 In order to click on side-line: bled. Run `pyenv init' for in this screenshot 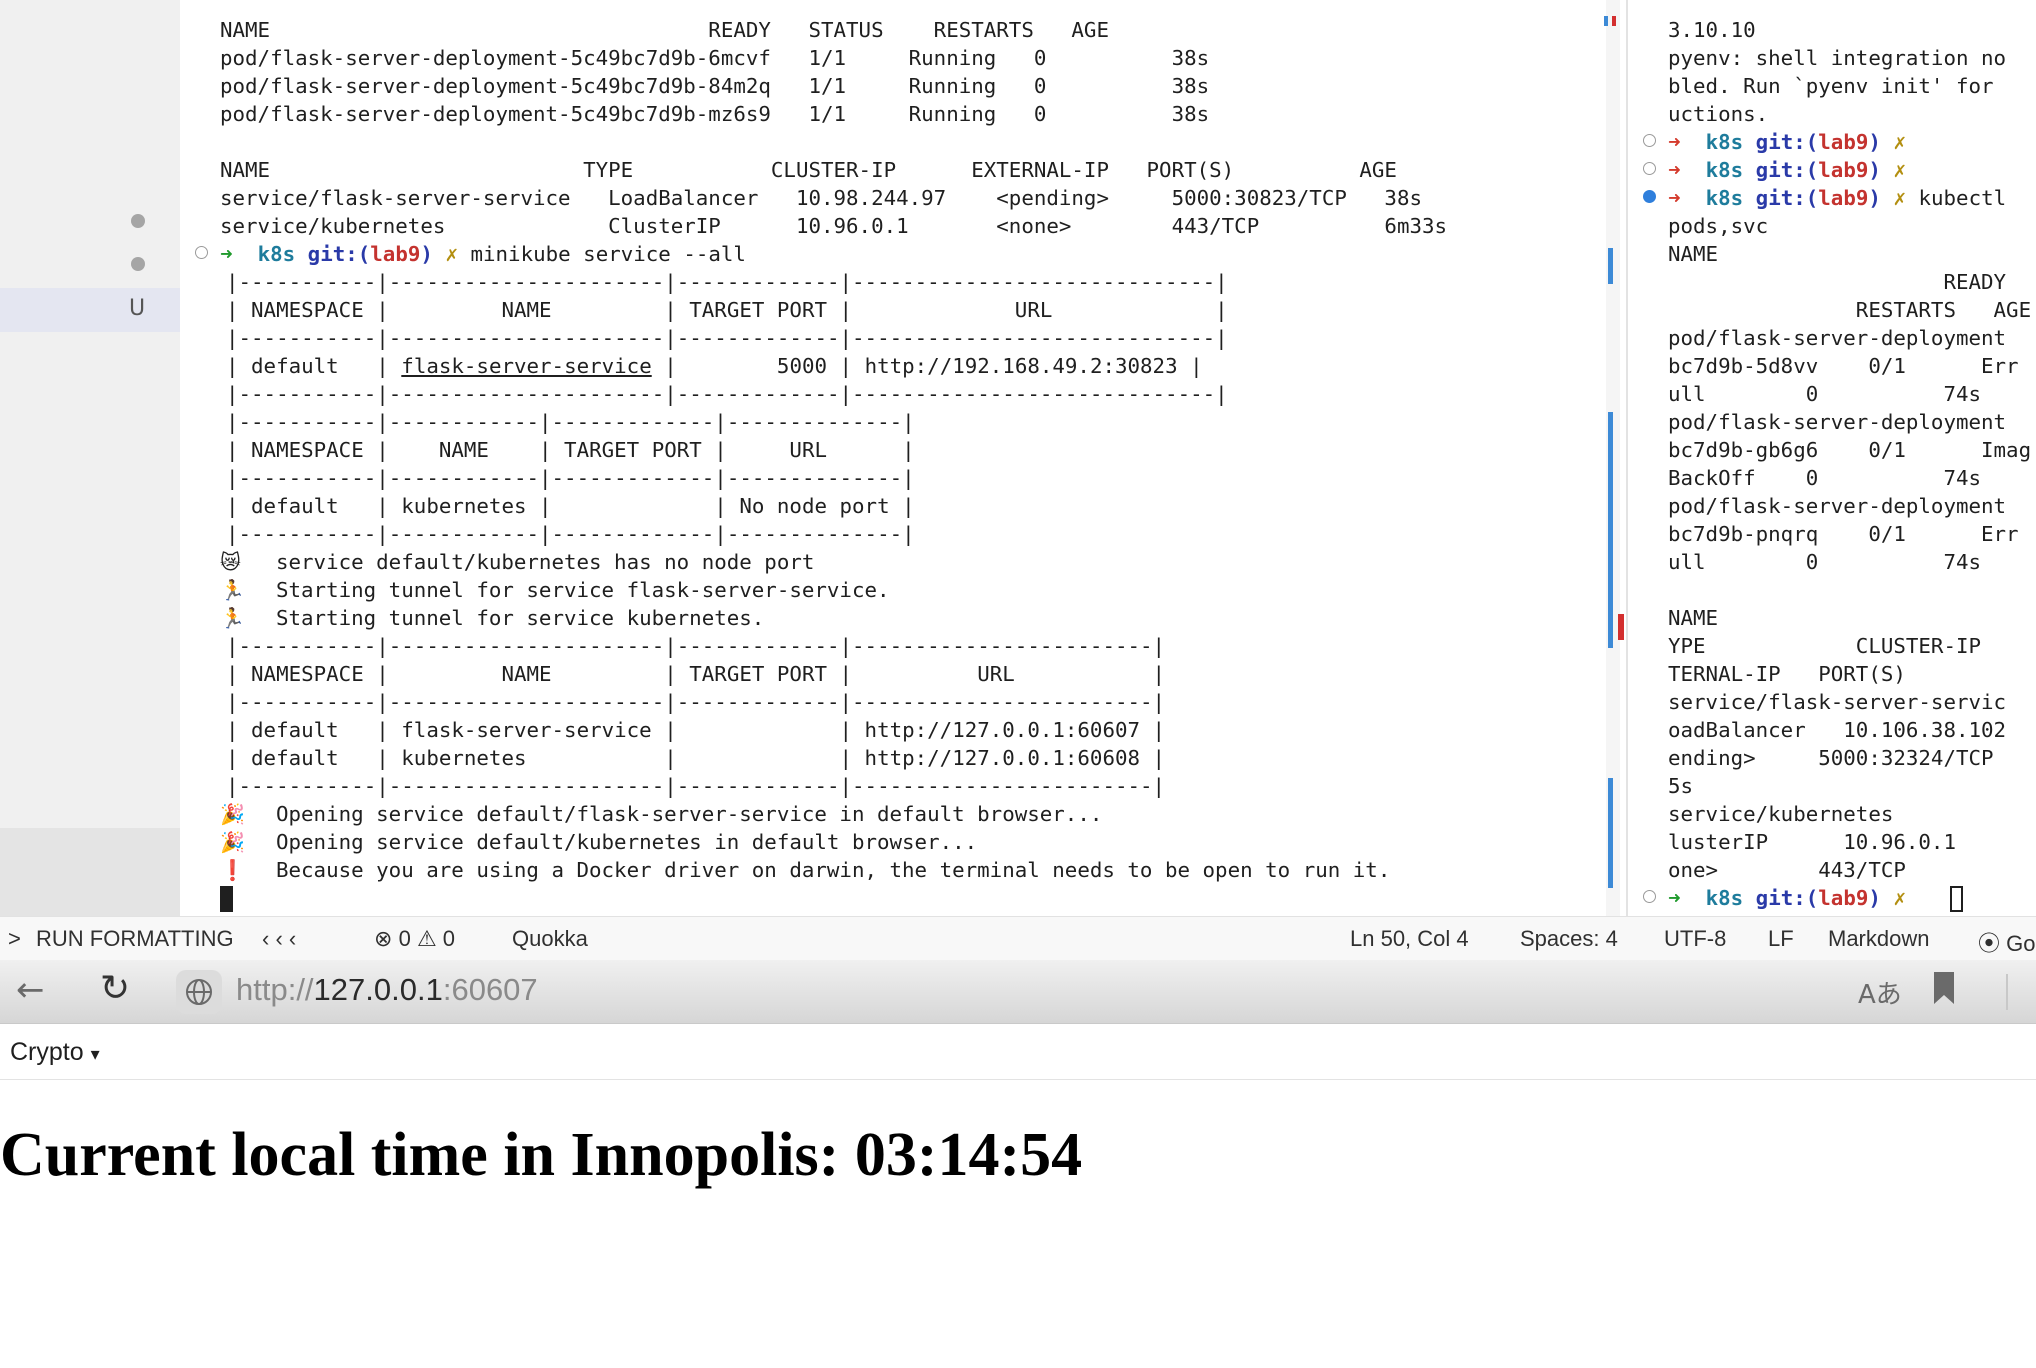, I will do `click(1831, 86)`.